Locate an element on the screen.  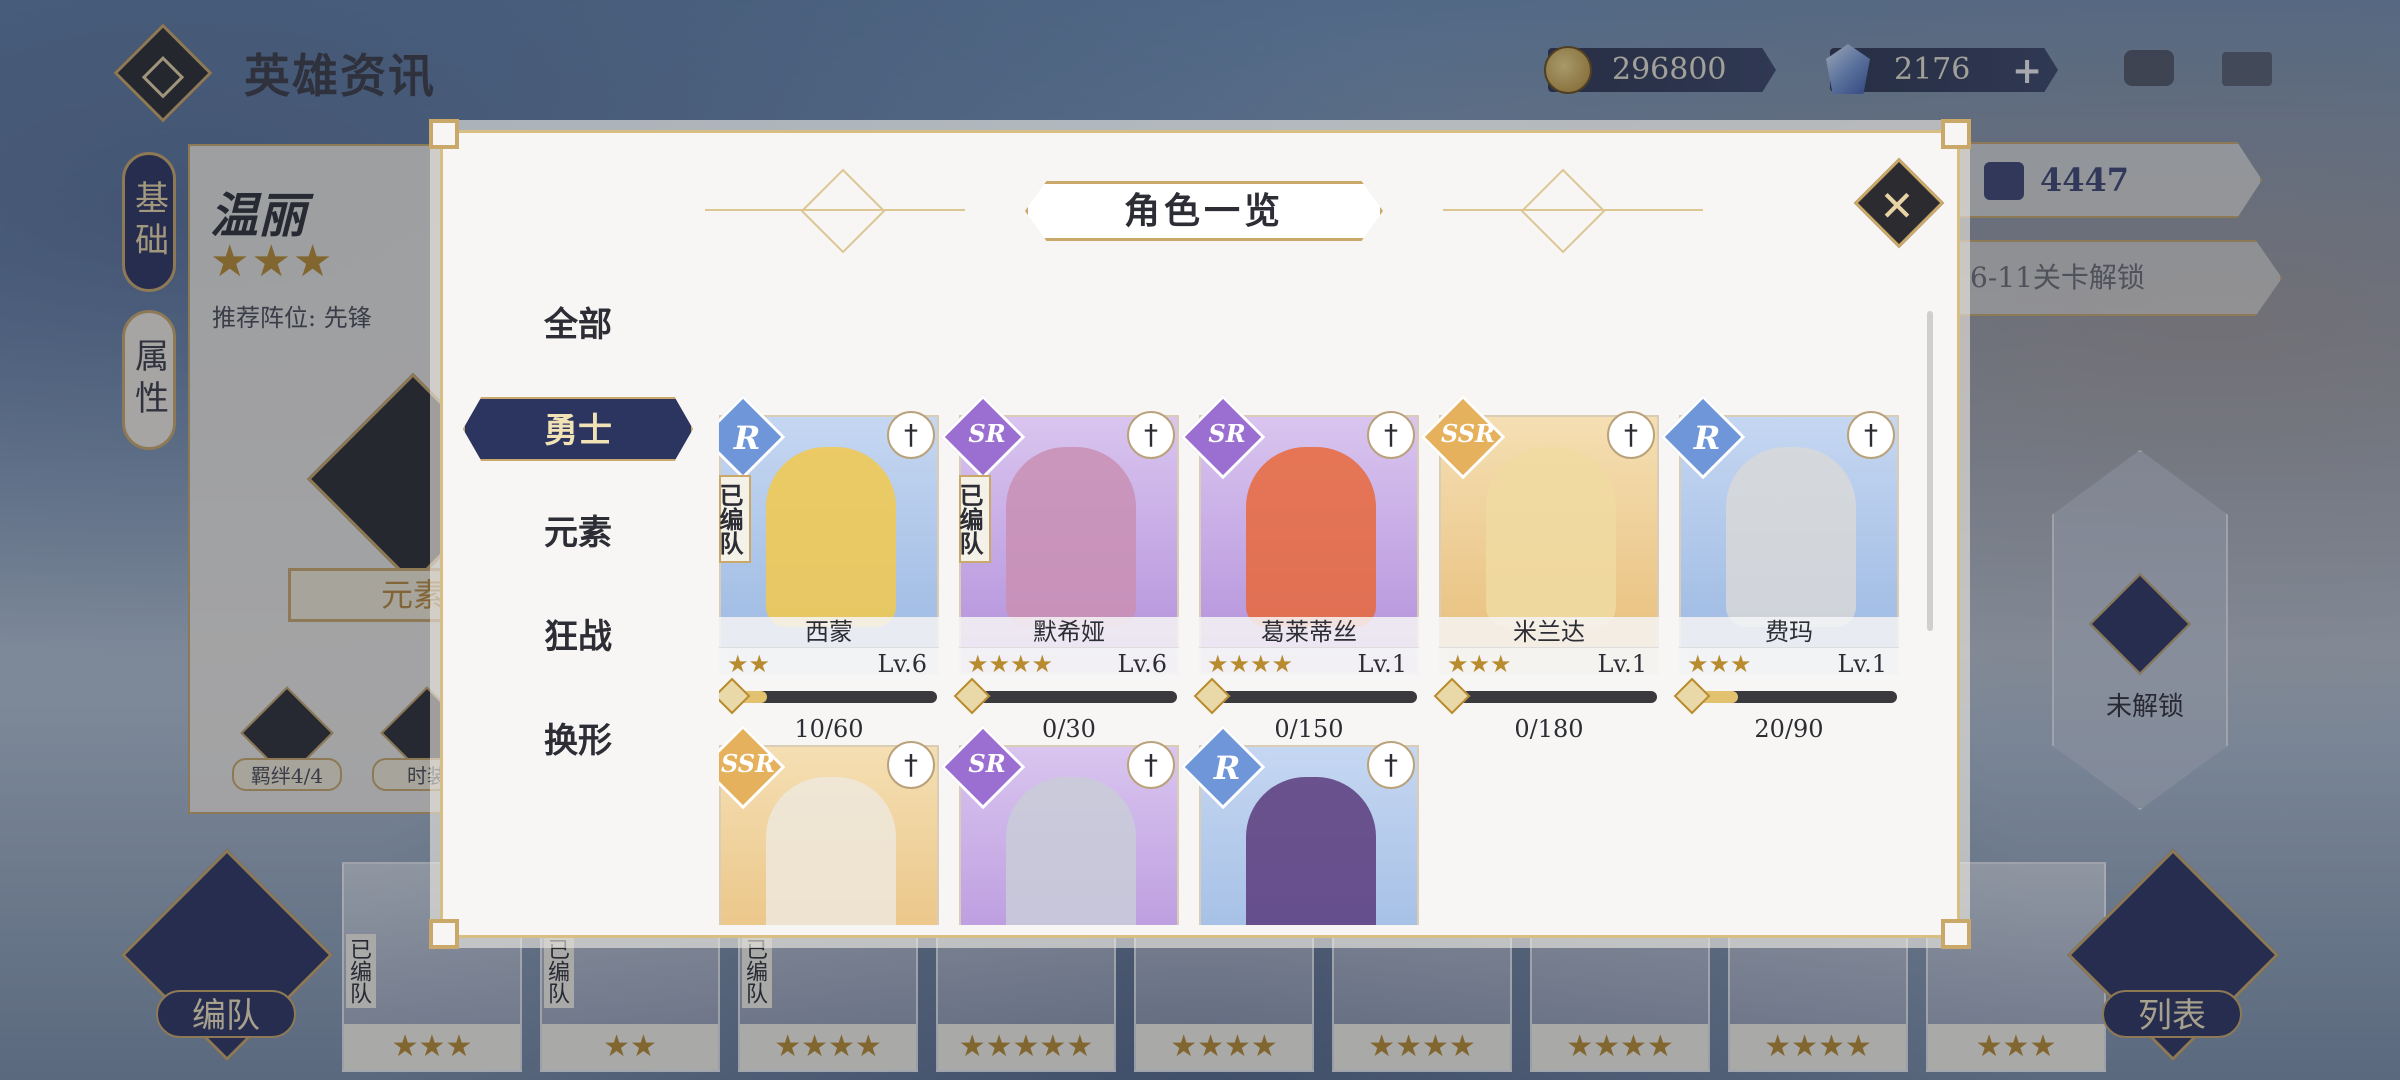
category-4: 换形 is located at coordinates (578, 741).